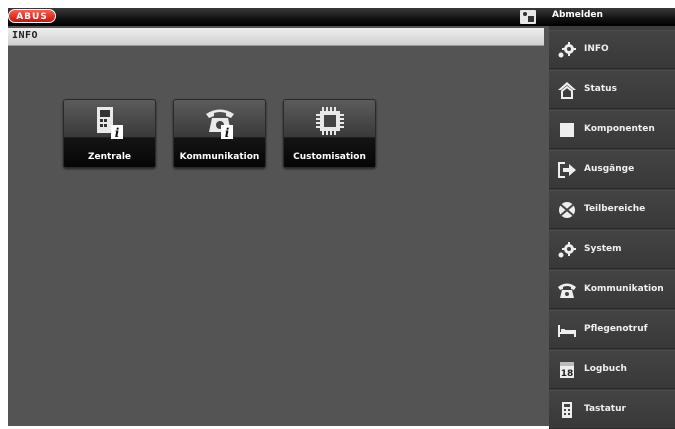  What do you see at coordinates (615, 209) in the screenshot?
I see `sidebar-item-label: Teilbereiche` at bounding box center [615, 209].